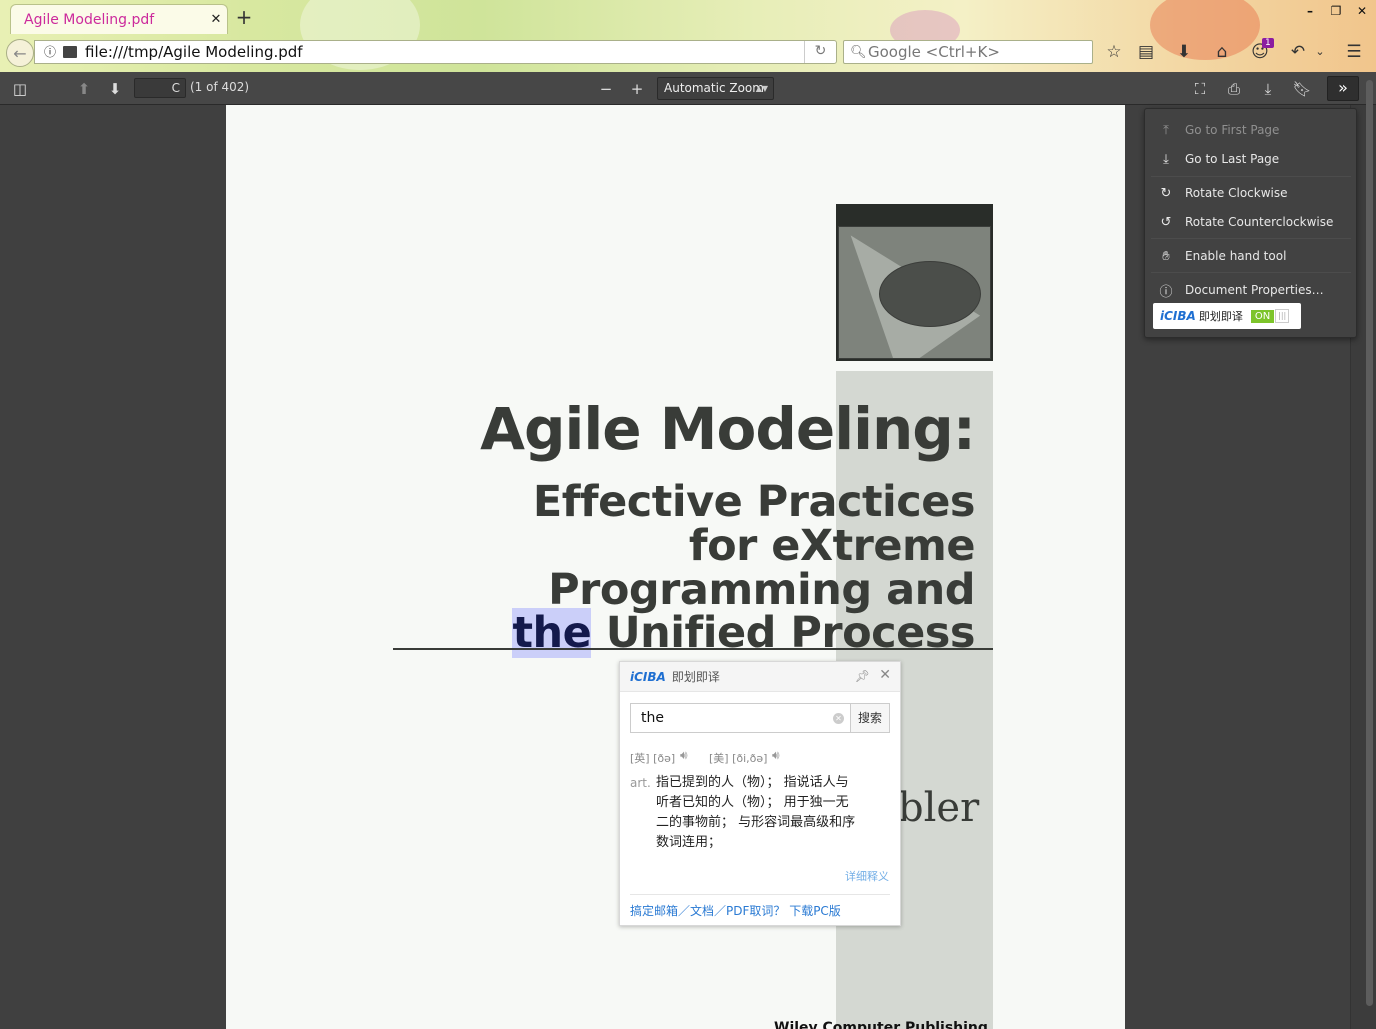  Describe the element at coordinates (1336, 11) in the screenshot. I see `restore-icon: ❐` at that location.